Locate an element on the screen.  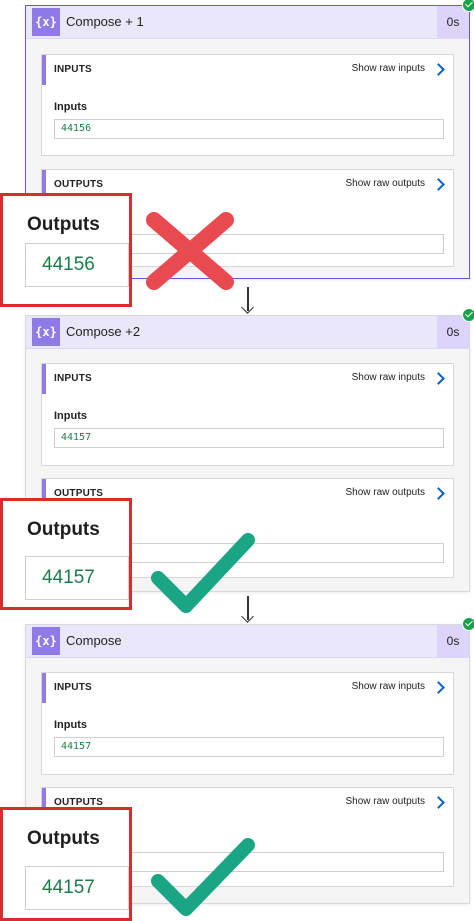
outputs-callout-3: Outputs 44157 is located at coordinates (66, 864).